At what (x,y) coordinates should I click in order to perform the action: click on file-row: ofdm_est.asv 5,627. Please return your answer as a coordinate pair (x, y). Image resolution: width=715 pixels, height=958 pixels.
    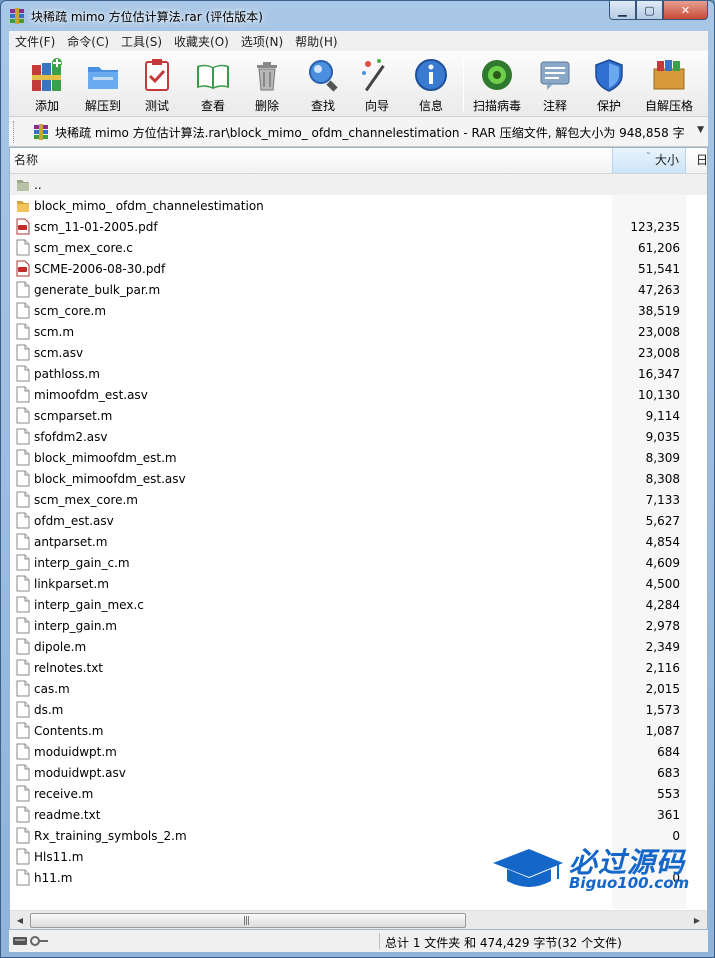
    Looking at the image, I should click on (358, 520).